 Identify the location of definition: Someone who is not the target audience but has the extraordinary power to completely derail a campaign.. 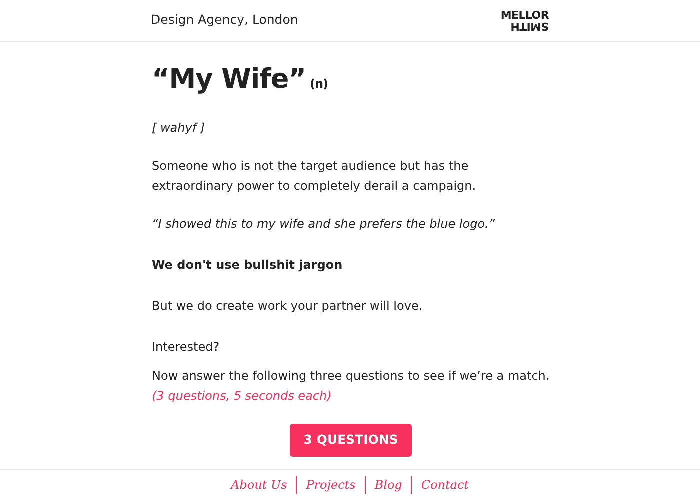
(315, 177).